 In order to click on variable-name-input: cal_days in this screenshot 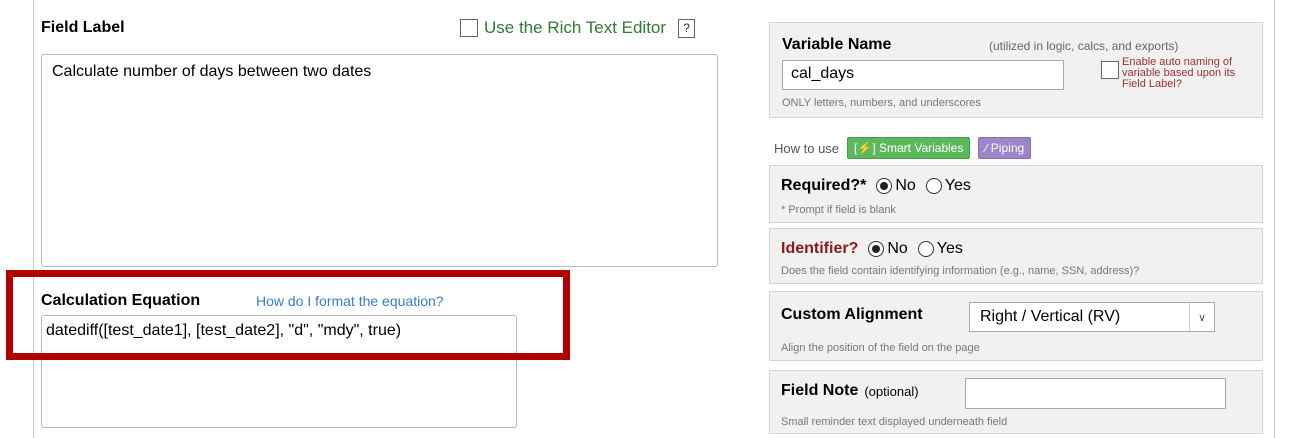, I will do `click(923, 75)`.